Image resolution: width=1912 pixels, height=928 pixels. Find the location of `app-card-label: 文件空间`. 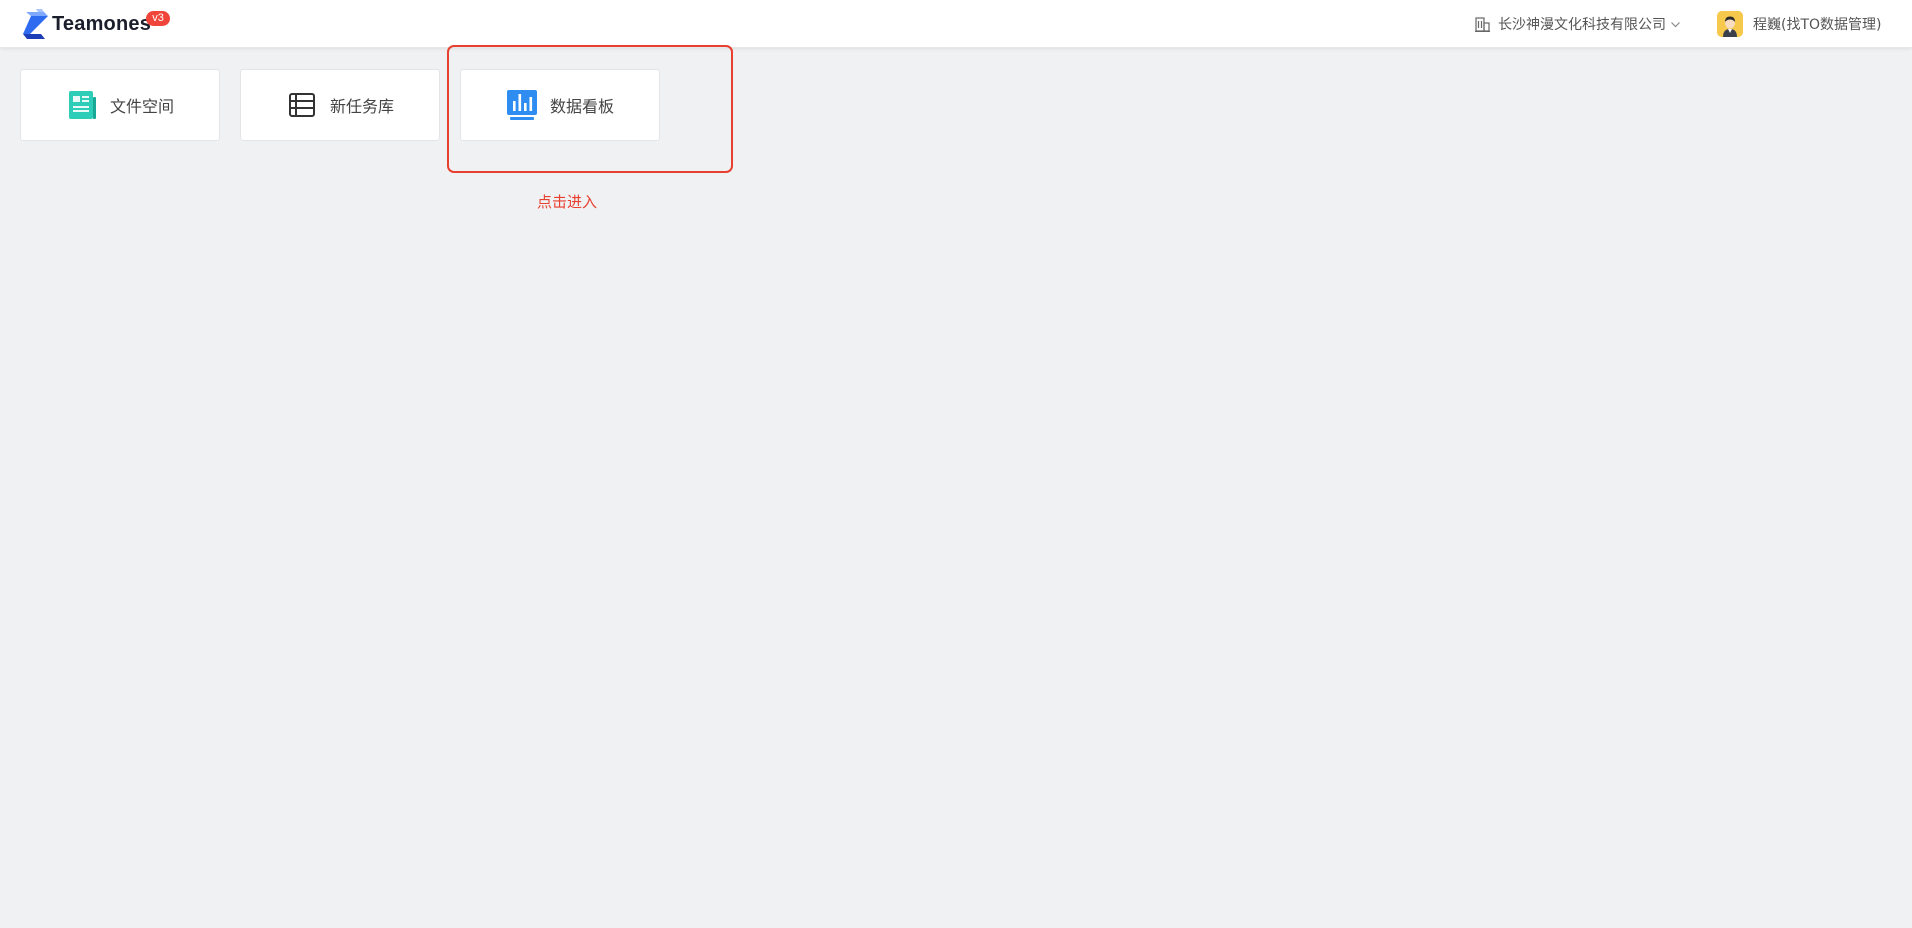

app-card-label: 文件空间 is located at coordinates (141, 106).